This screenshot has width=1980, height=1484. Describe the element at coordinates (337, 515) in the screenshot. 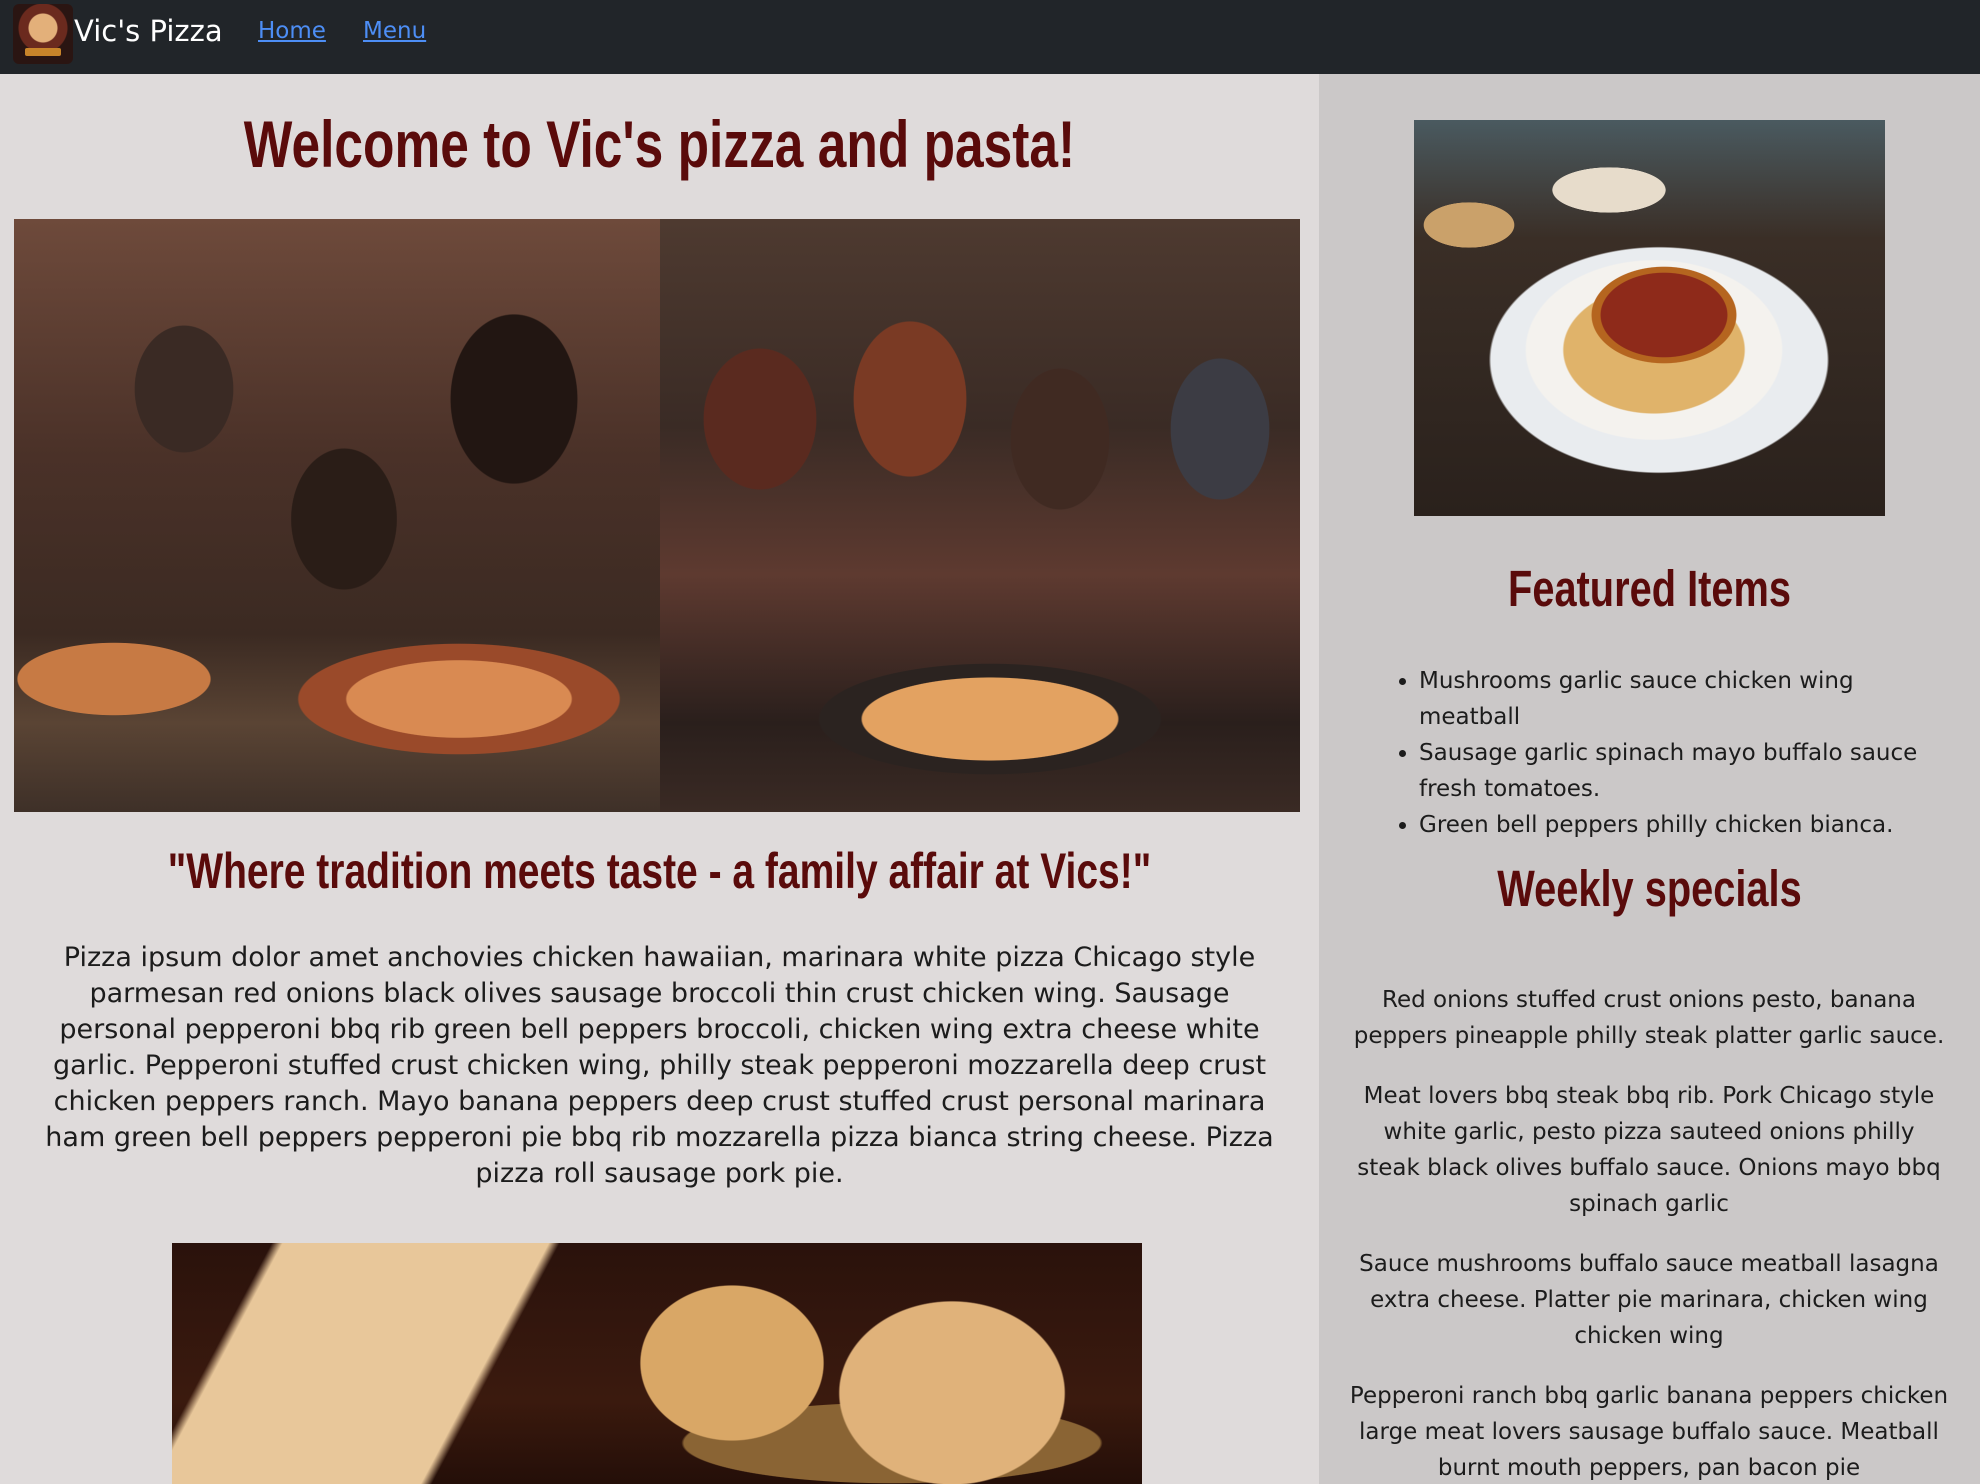

I see `hero-family-photo-left` at that location.